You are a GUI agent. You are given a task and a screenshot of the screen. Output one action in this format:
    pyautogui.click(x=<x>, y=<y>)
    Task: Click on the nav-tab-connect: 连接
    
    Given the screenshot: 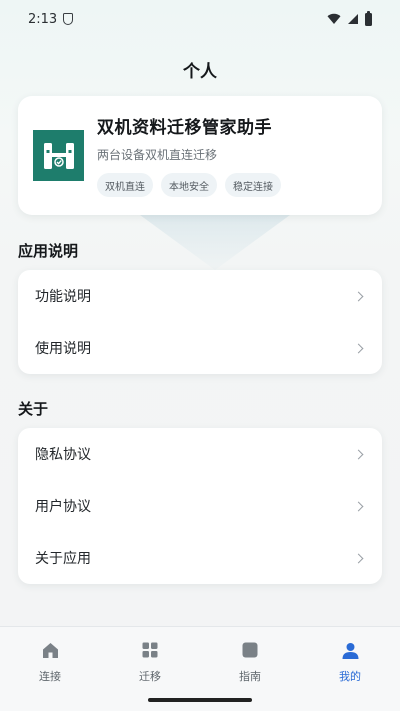 What is the action you would take?
    pyautogui.click(x=50, y=659)
    